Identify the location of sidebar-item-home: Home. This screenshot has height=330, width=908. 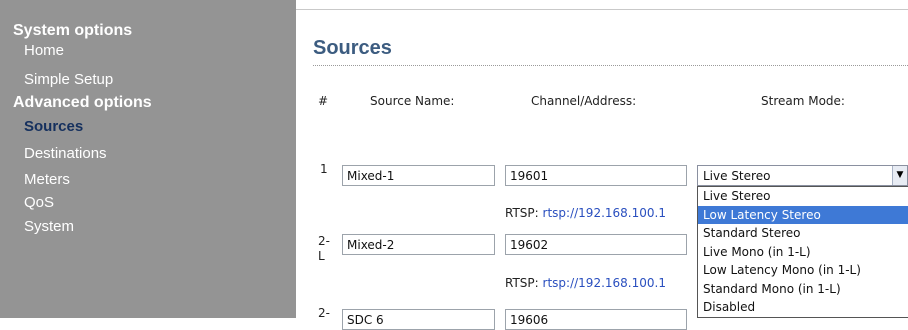
(44, 50).